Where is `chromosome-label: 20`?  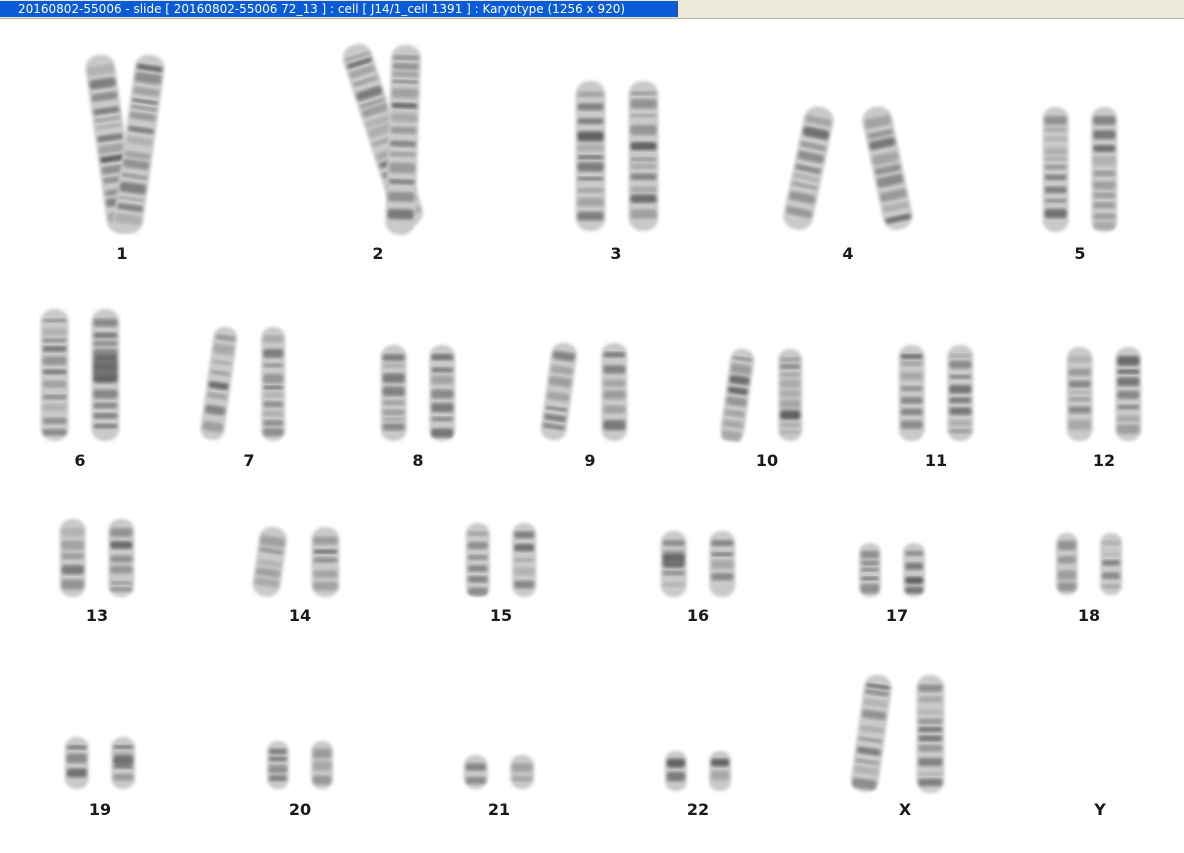 chromosome-label: 20 is located at coordinates (300, 809).